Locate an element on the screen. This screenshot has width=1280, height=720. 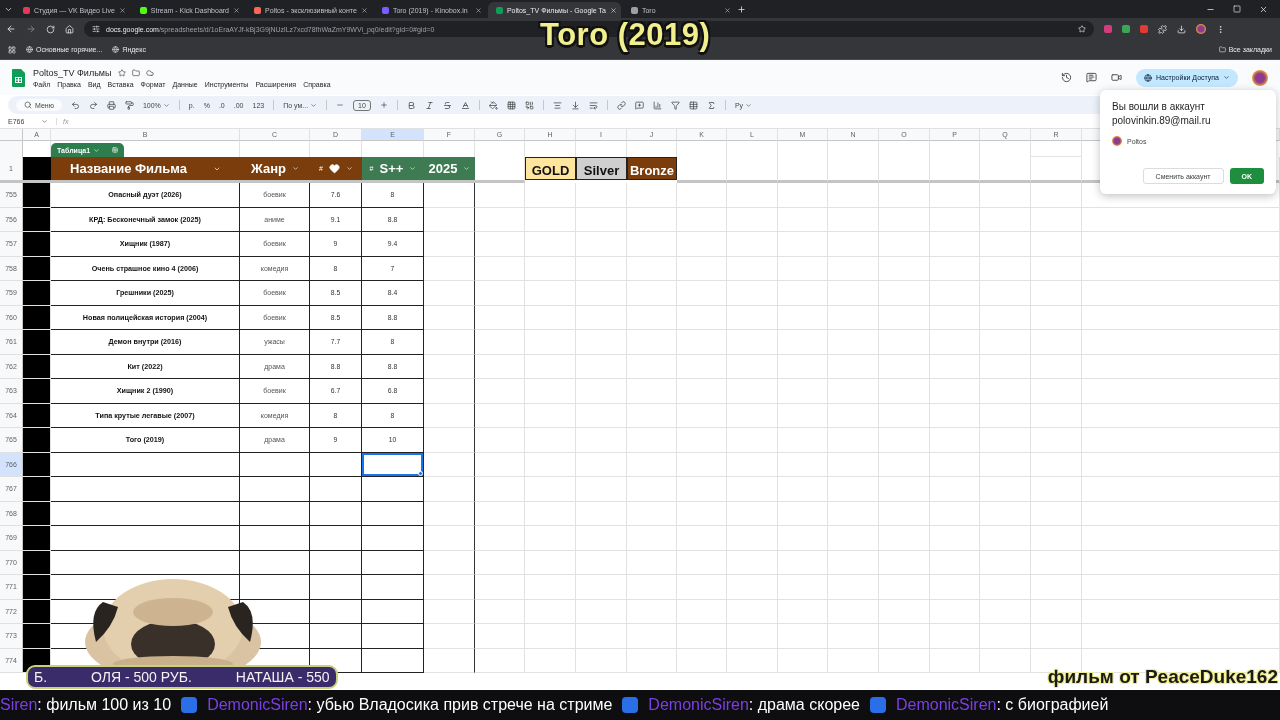
row-header-gap is located at coordinates (11, 149).